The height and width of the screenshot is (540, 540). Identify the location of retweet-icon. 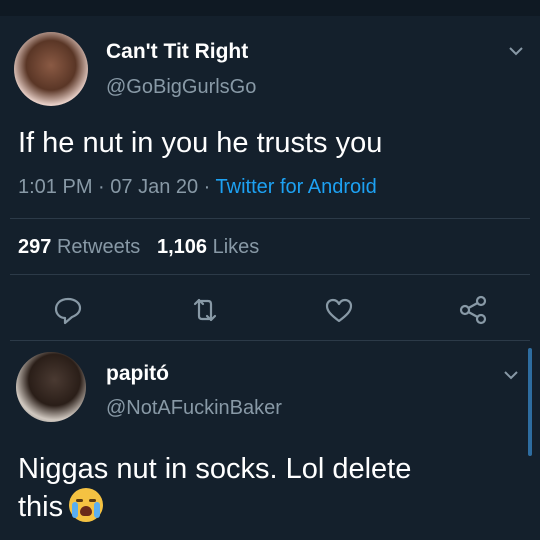
(205, 310).